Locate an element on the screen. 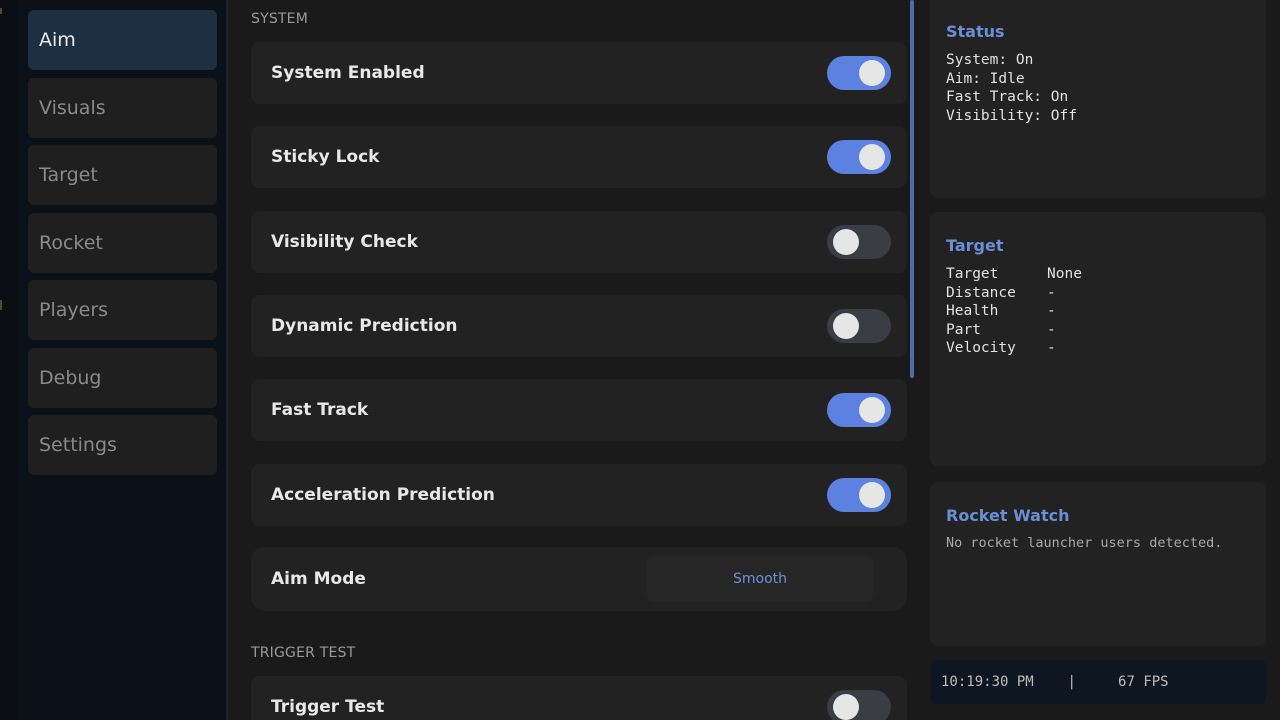 This screenshot has width=1280, height=720. setting-row-sticky-lock: Sticky Lock is located at coordinates (579, 157).